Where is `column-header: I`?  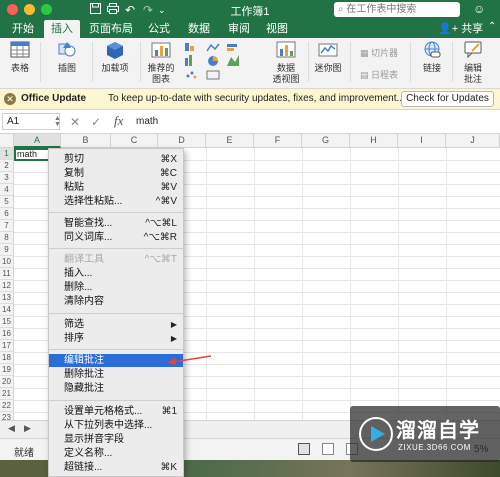
column-header: I is located at coordinates (422, 141).